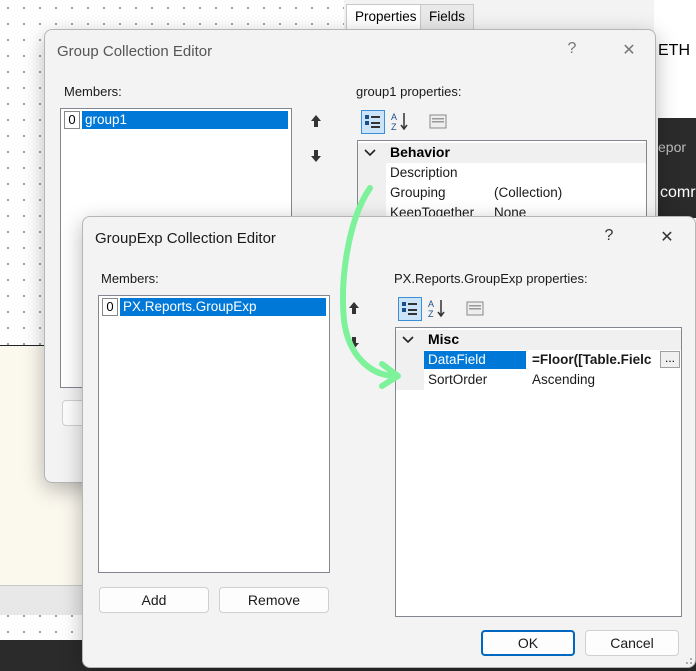  I want to click on tab-properties: Properties, so click(386, 17).